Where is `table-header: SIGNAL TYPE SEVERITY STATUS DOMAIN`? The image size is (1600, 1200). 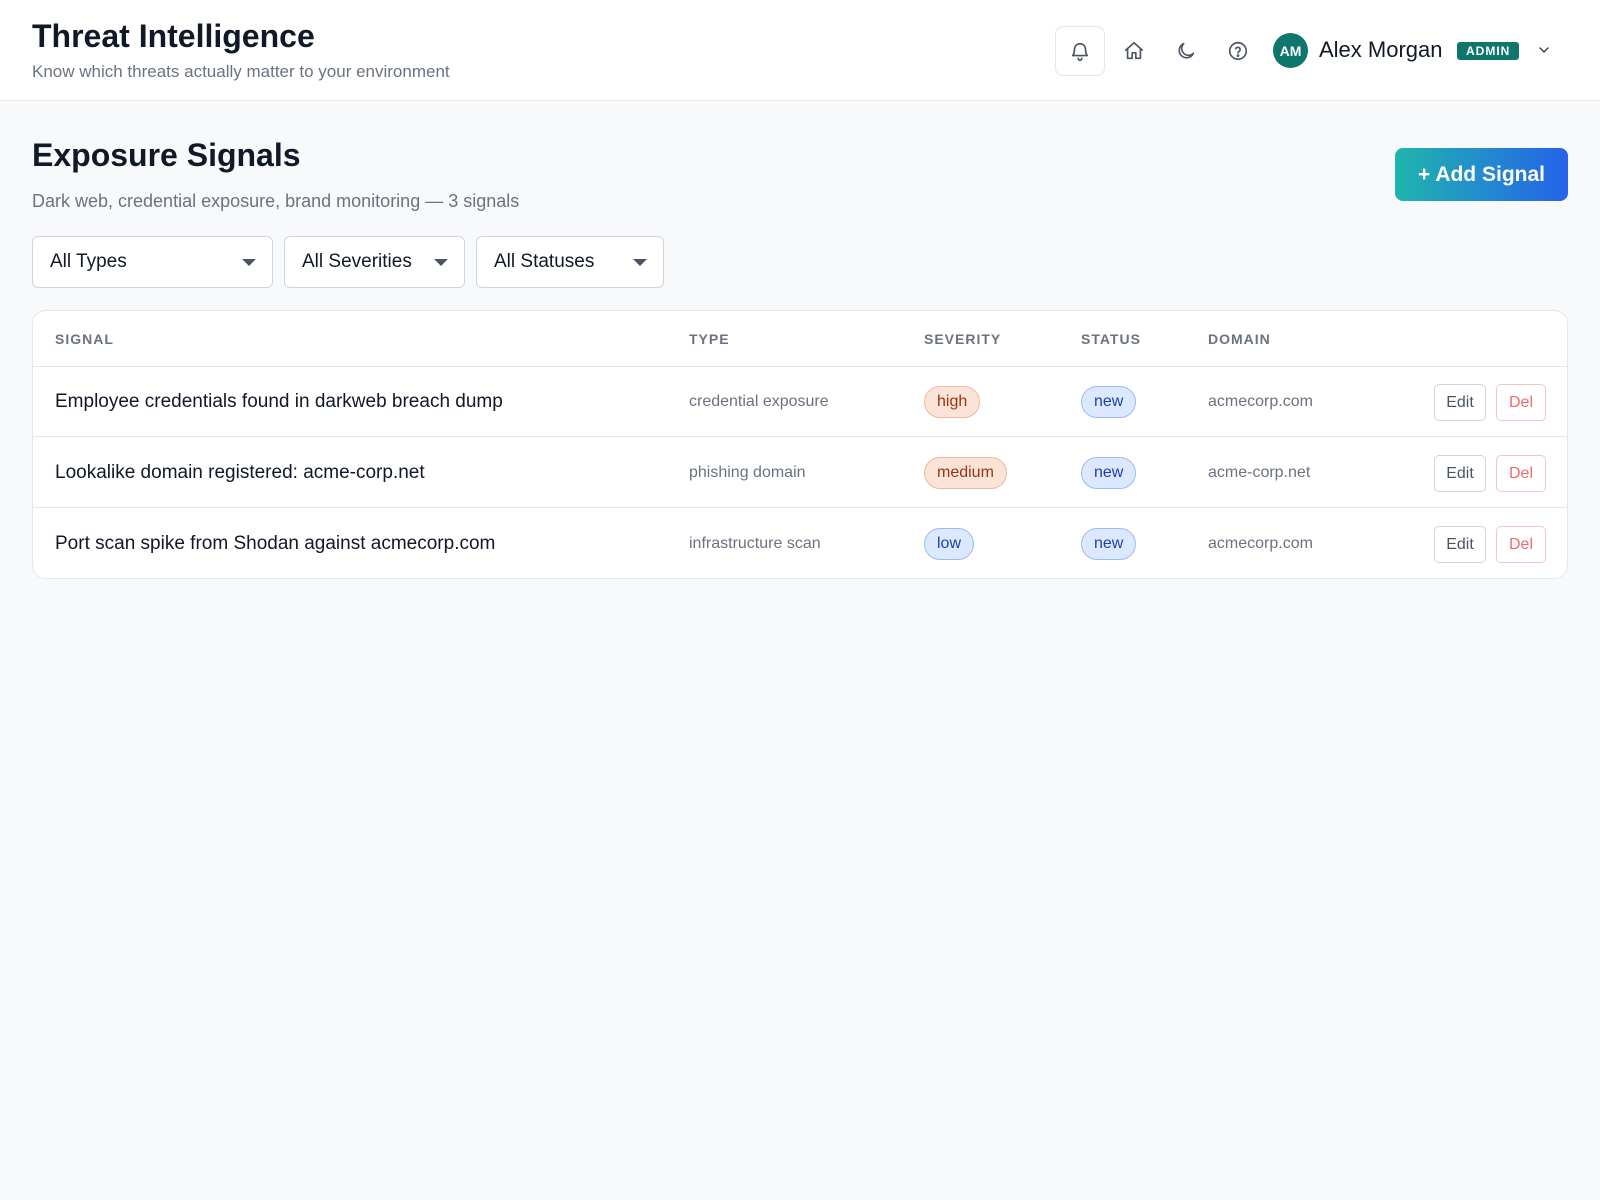 table-header: SIGNAL TYPE SEVERITY STATUS DOMAIN is located at coordinates (800, 339).